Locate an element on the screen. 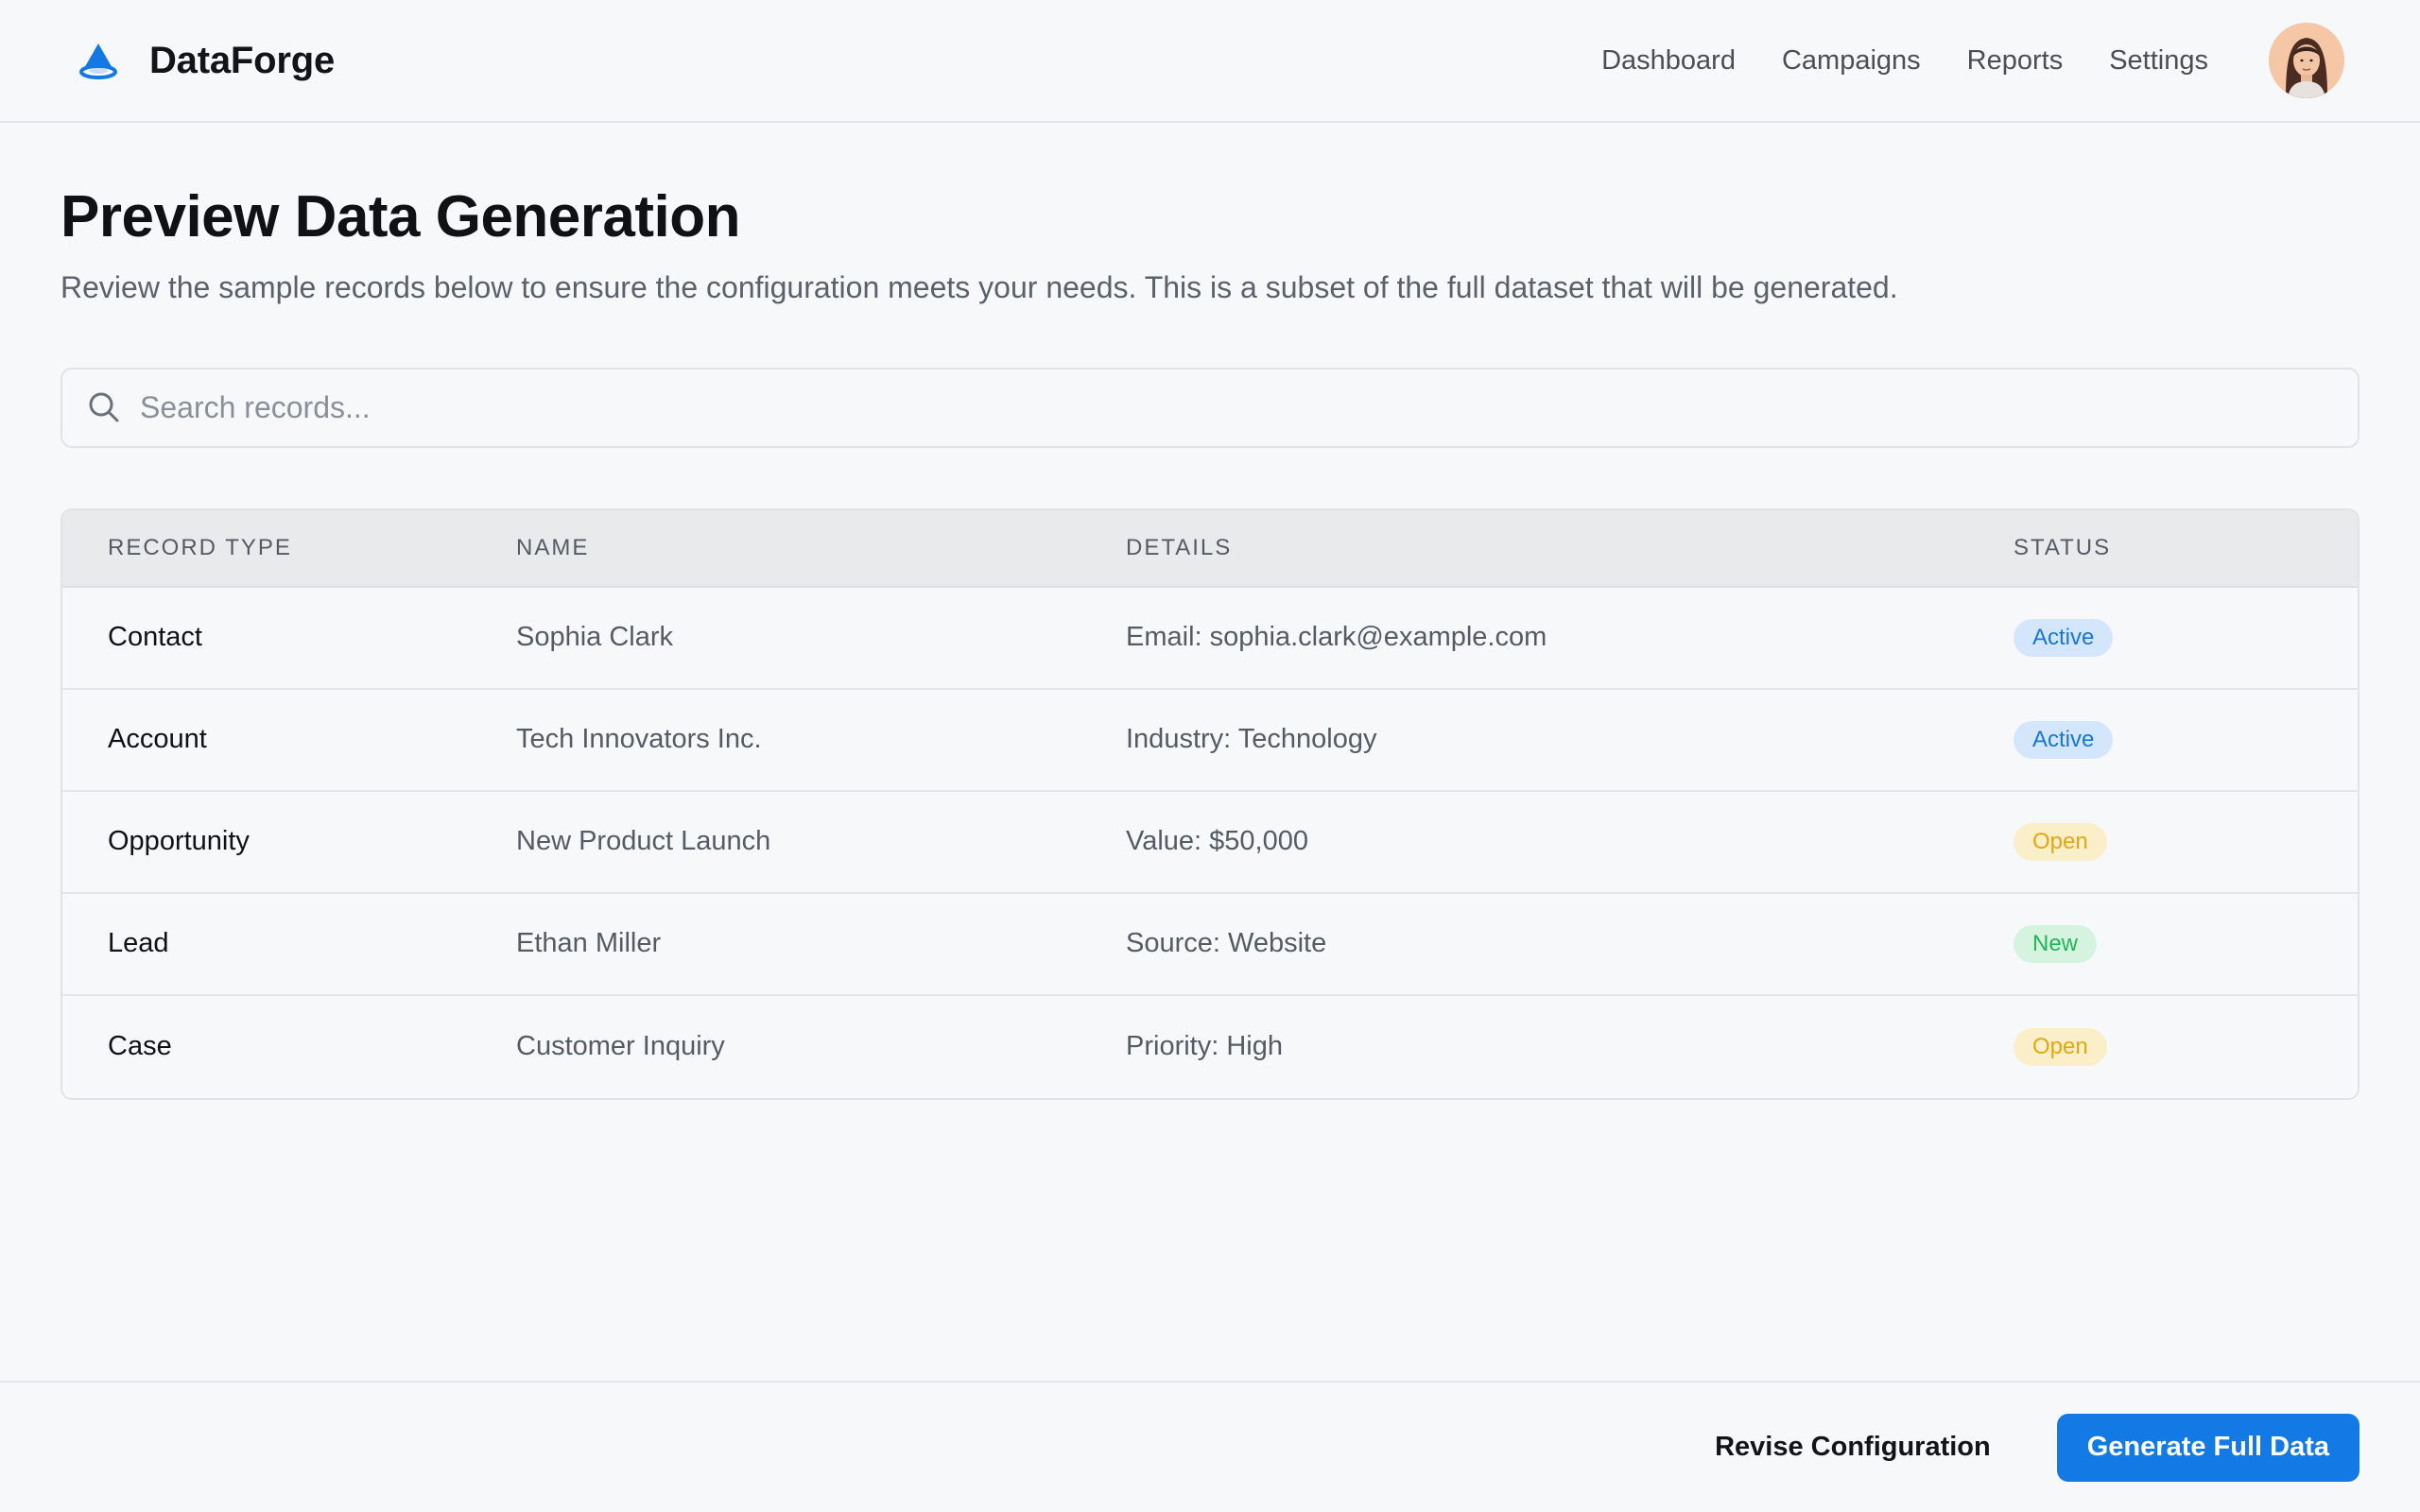  cell-details: Email: sophia.clark@example.com is located at coordinates (1336, 637).